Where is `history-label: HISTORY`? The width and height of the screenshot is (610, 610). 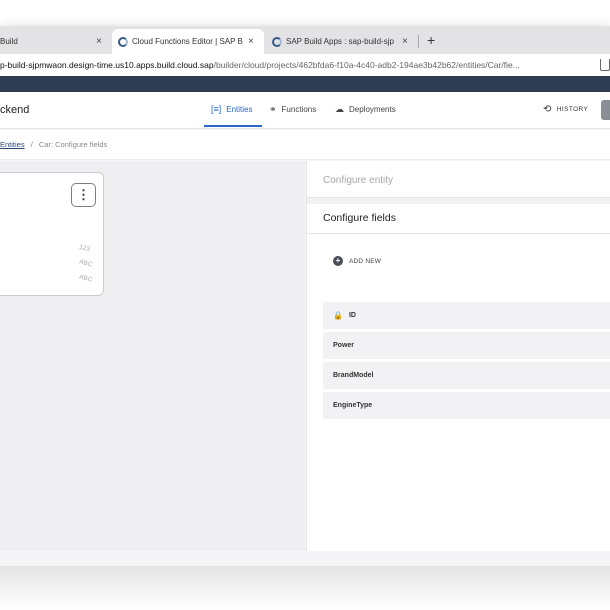
history-label: HISTORY is located at coordinates (572, 109).